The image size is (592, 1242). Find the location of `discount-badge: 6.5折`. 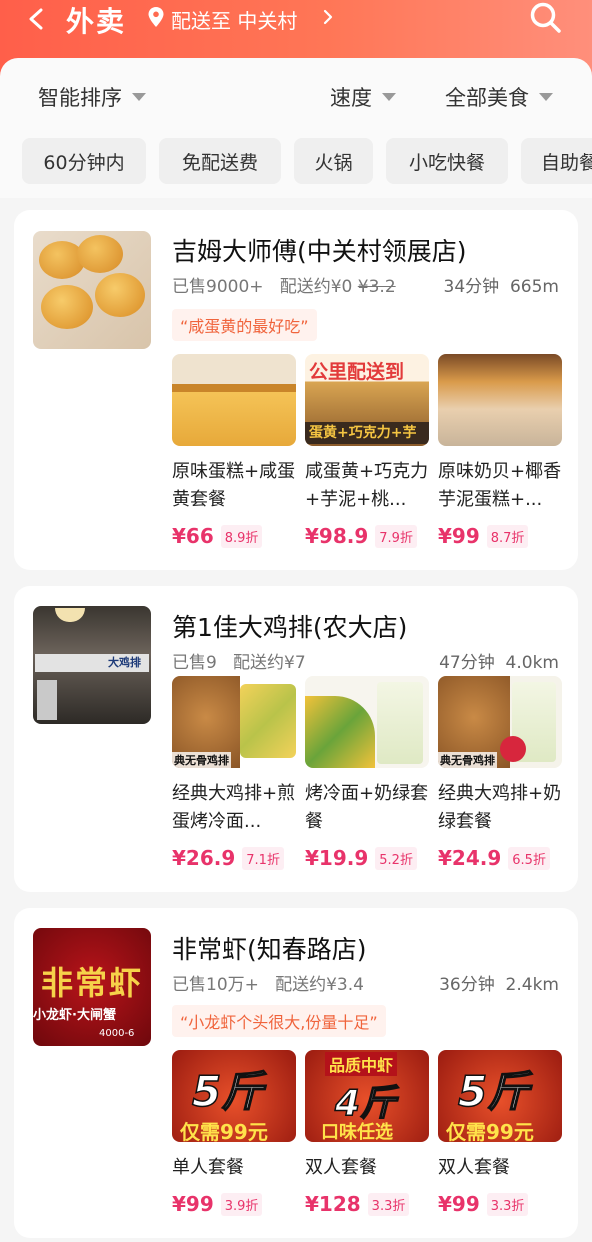

discount-badge: 6.5折 is located at coordinates (529, 858).